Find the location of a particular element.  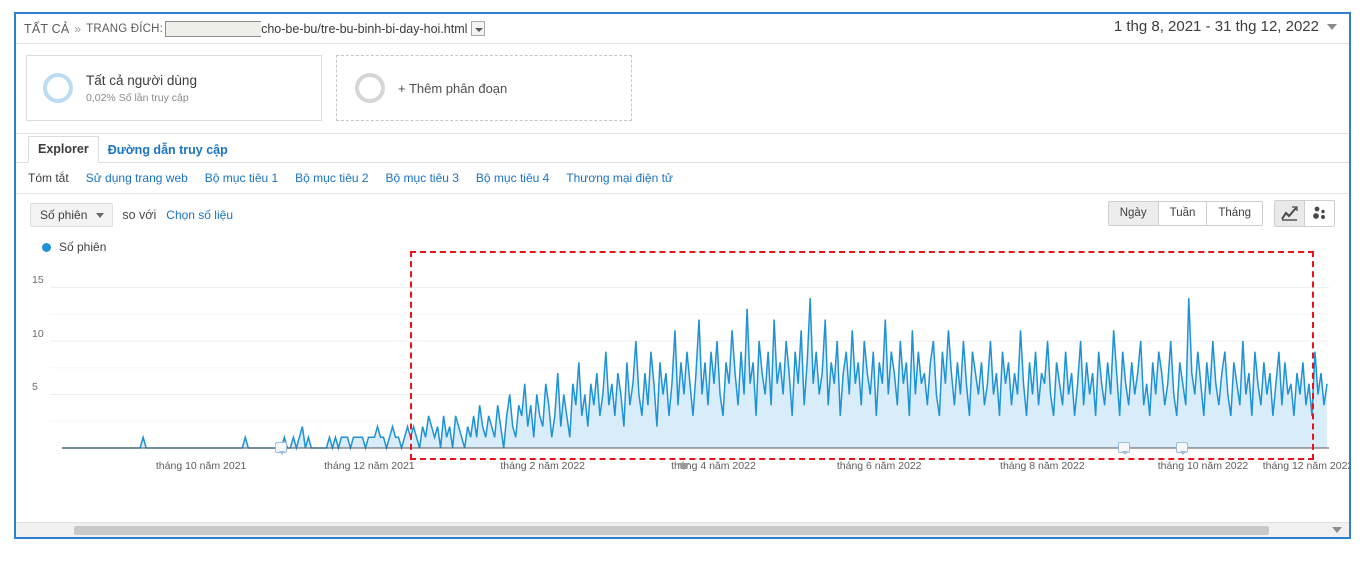

subnav-item-summary: Tóm tắt is located at coordinates (48, 178).